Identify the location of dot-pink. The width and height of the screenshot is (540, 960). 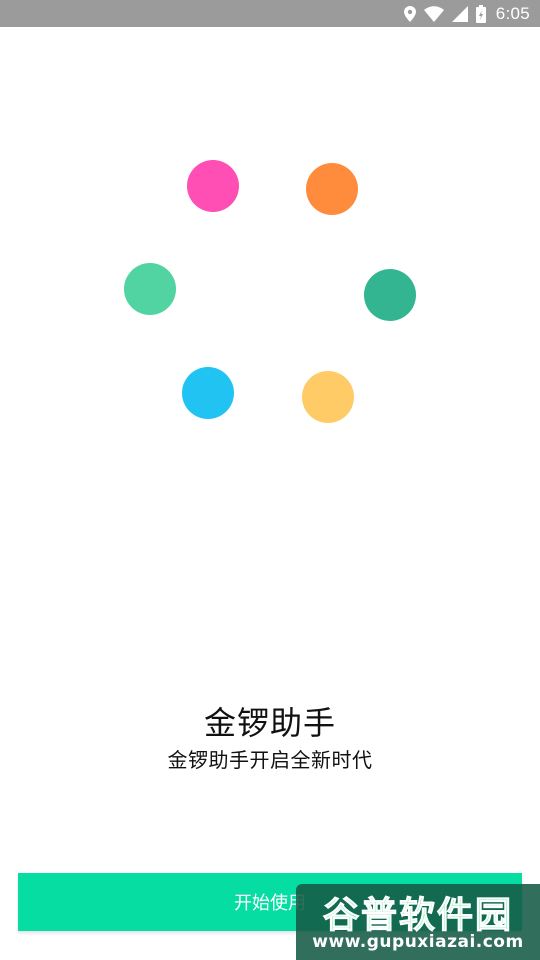
(213, 186).